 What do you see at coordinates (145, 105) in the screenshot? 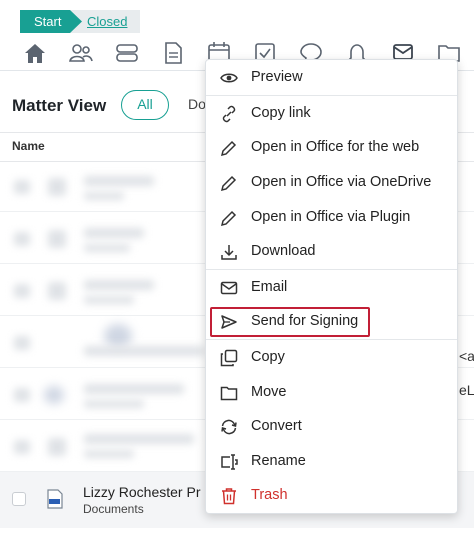
I see `filter-all-button: All` at bounding box center [145, 105].